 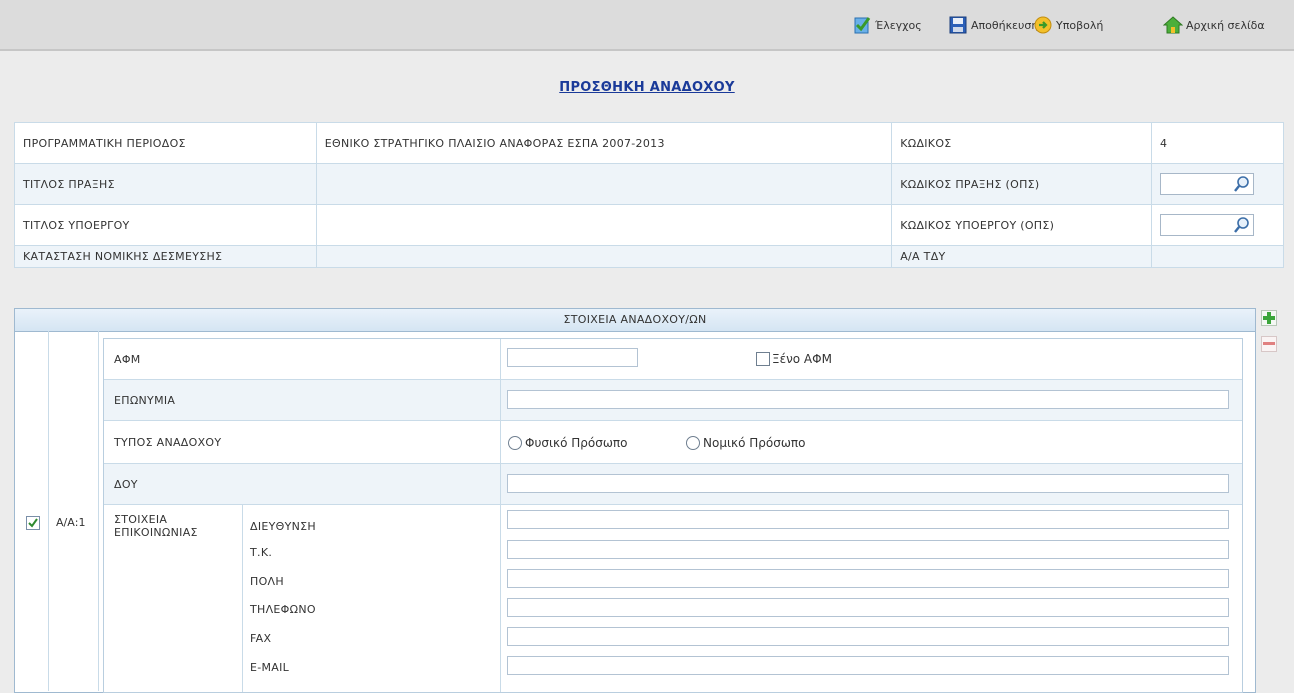 I want to click on type-label: ΤΥΠΟΣ ΑΝΑΔΟΧΟΥ, so click(x=168, y=442).